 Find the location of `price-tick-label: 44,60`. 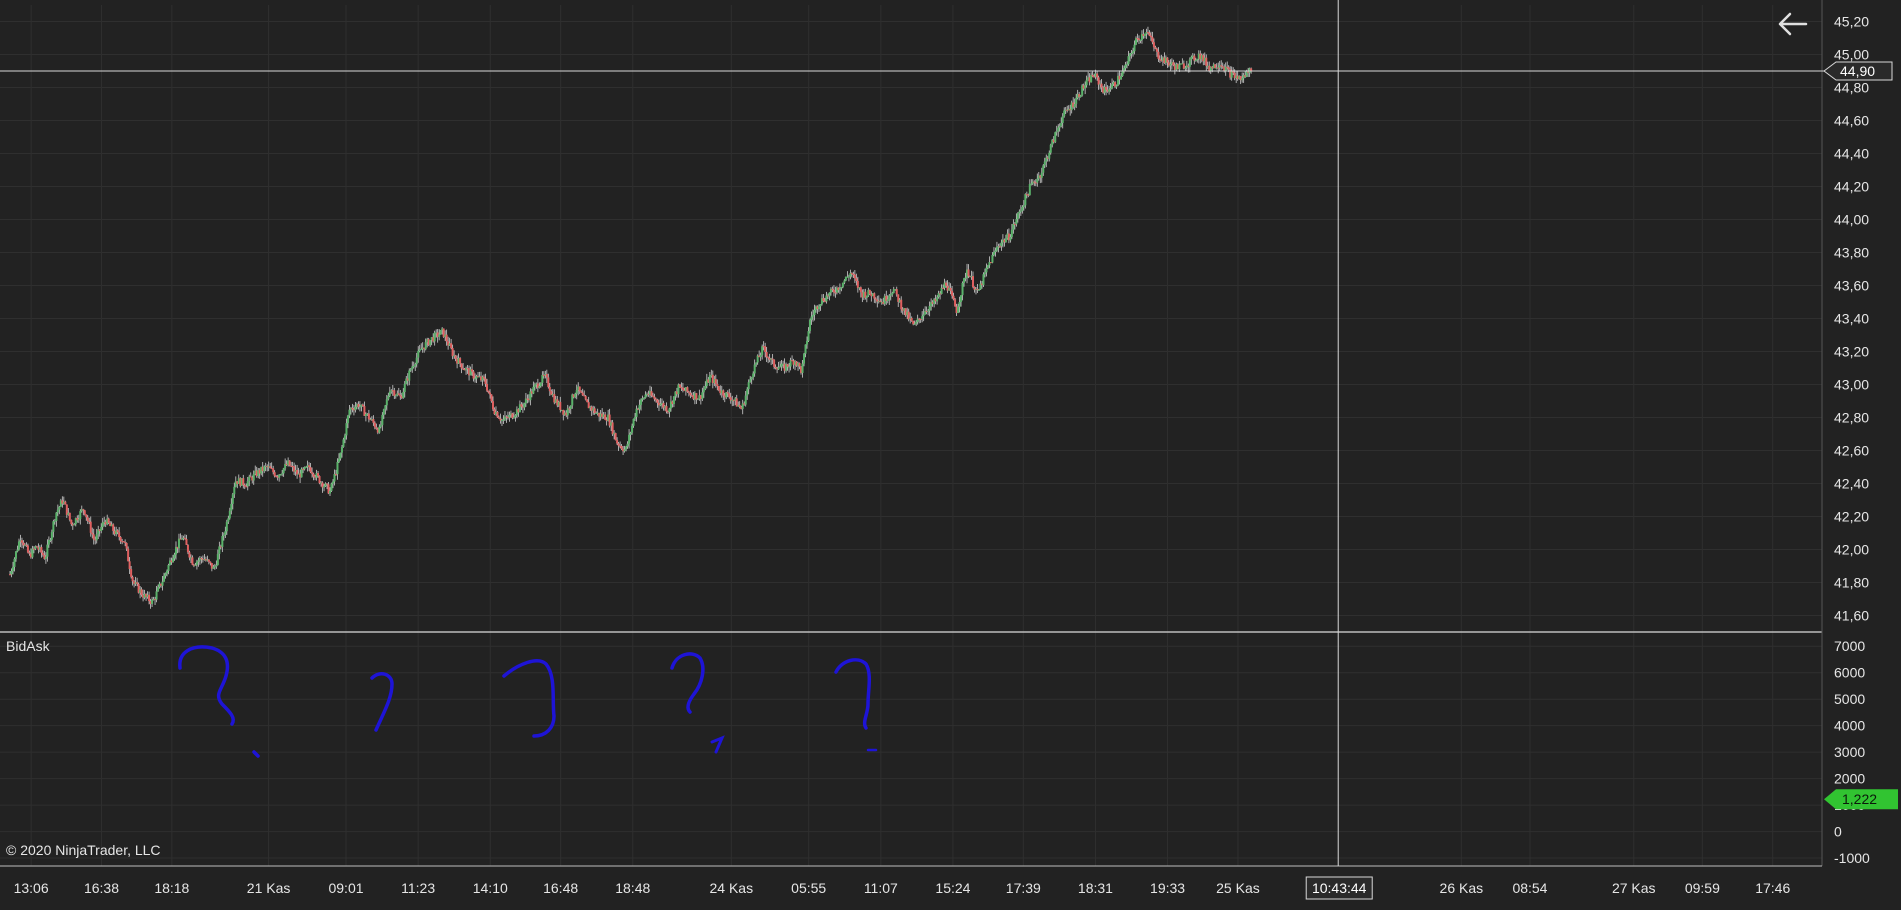

price-tick-label: 44,60 is located at coordinates (1851, 121).